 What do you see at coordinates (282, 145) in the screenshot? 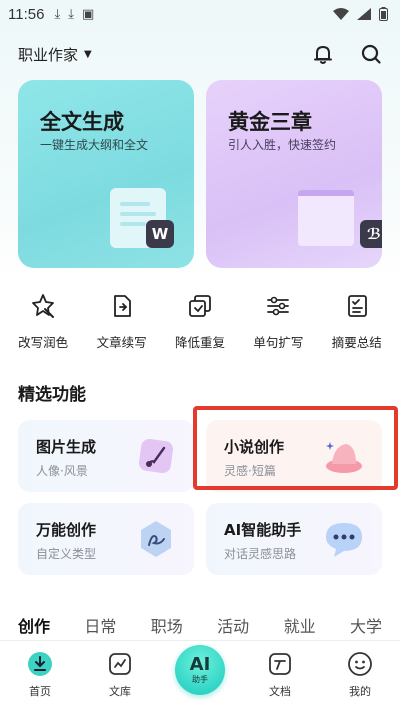
I see `card-subtitle: 引人入胜，快速签约` at bounding box center [282, 145].